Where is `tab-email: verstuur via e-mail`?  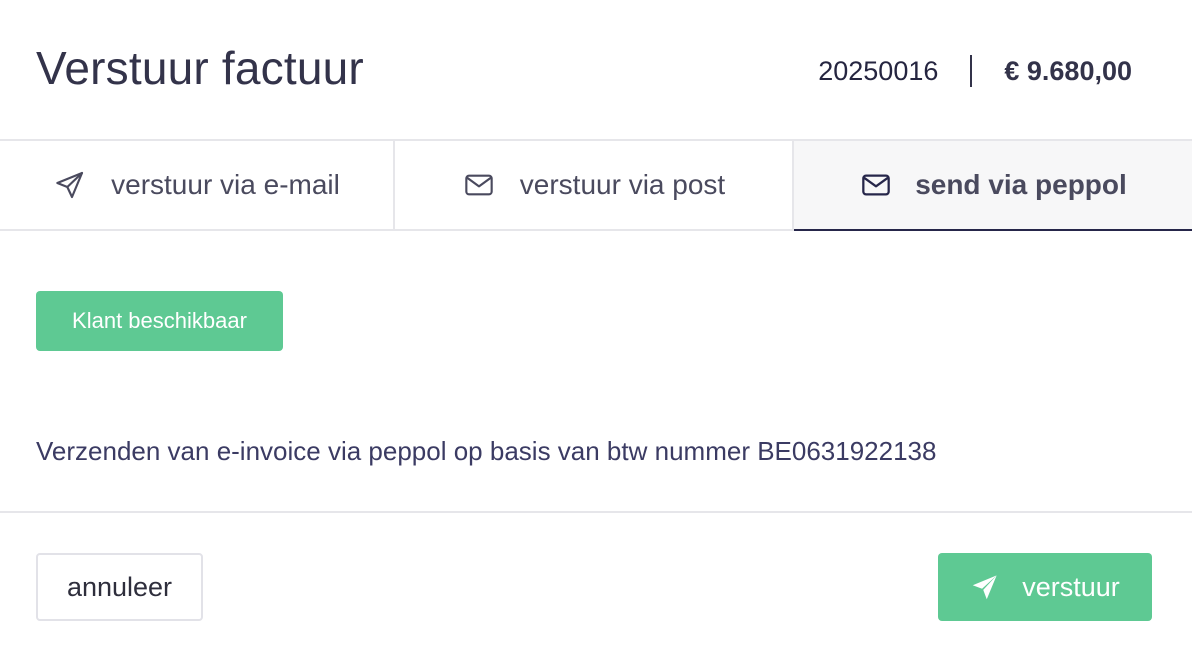
tab-email: verstuur via e-mail is located at coordinates (197, 185).